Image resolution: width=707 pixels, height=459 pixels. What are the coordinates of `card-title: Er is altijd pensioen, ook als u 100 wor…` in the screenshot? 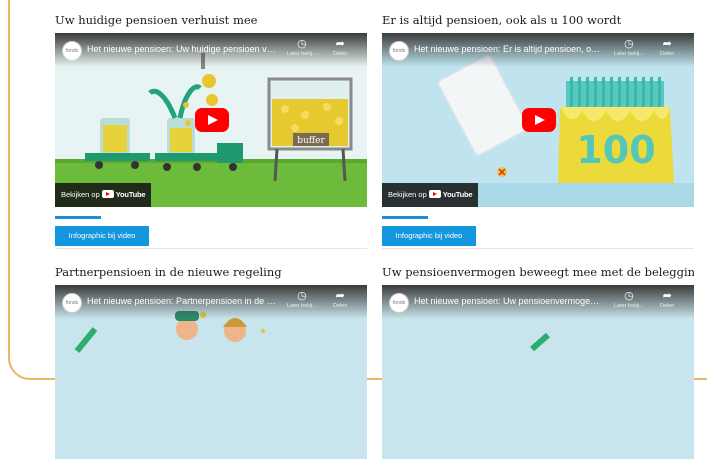 It's located at (502, 20).